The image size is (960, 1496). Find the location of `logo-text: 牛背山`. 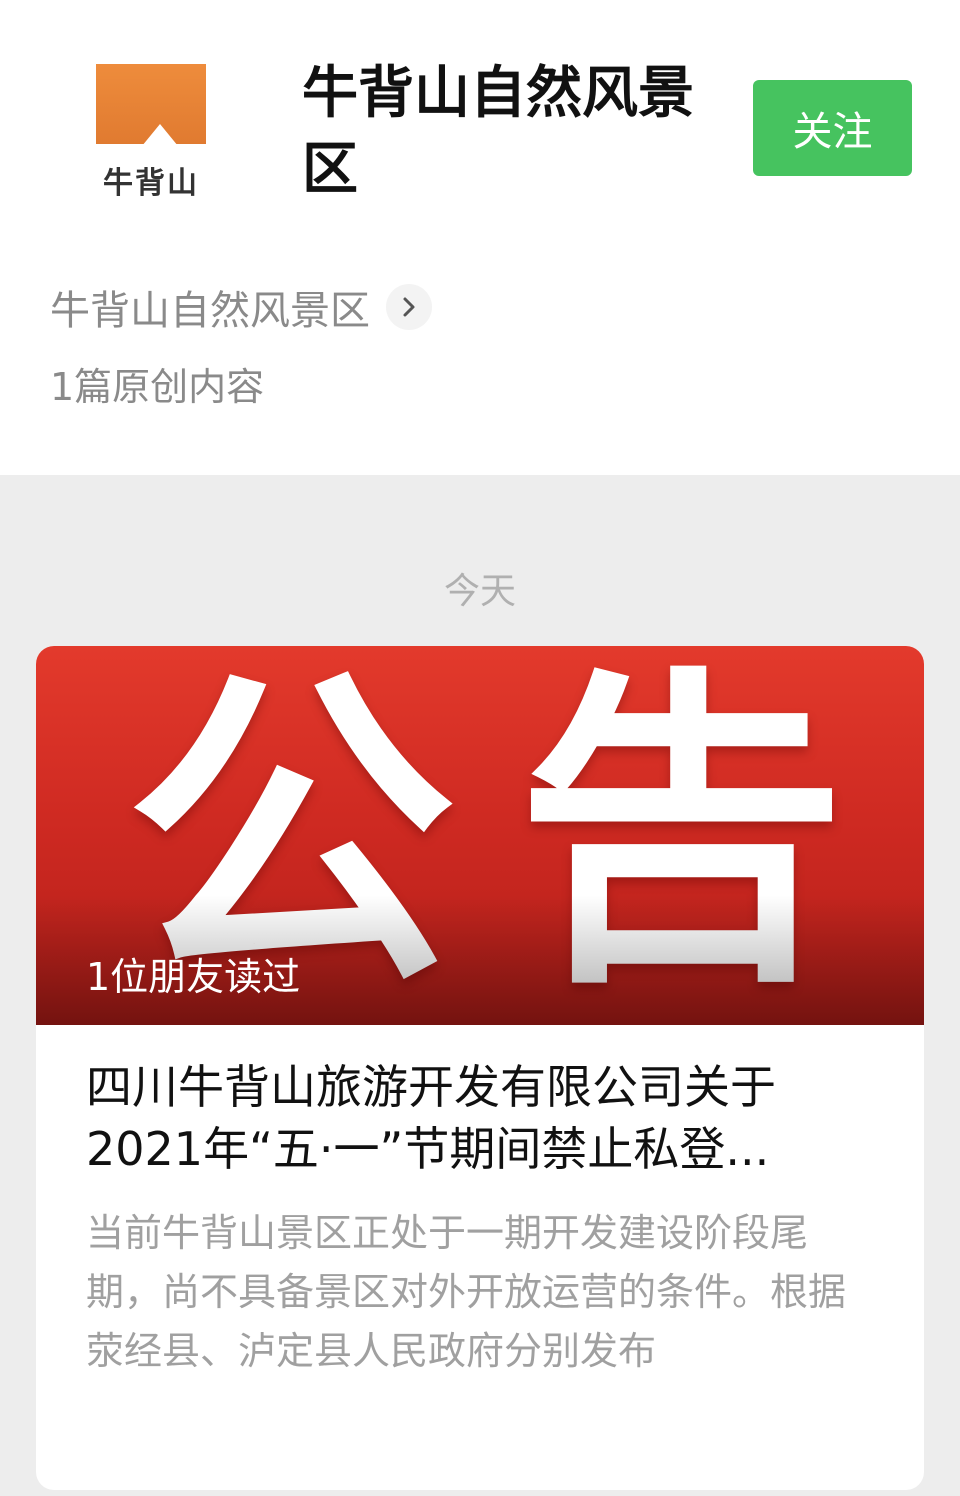

logo-text: 牛背山 is located at coordinates (151, 183).